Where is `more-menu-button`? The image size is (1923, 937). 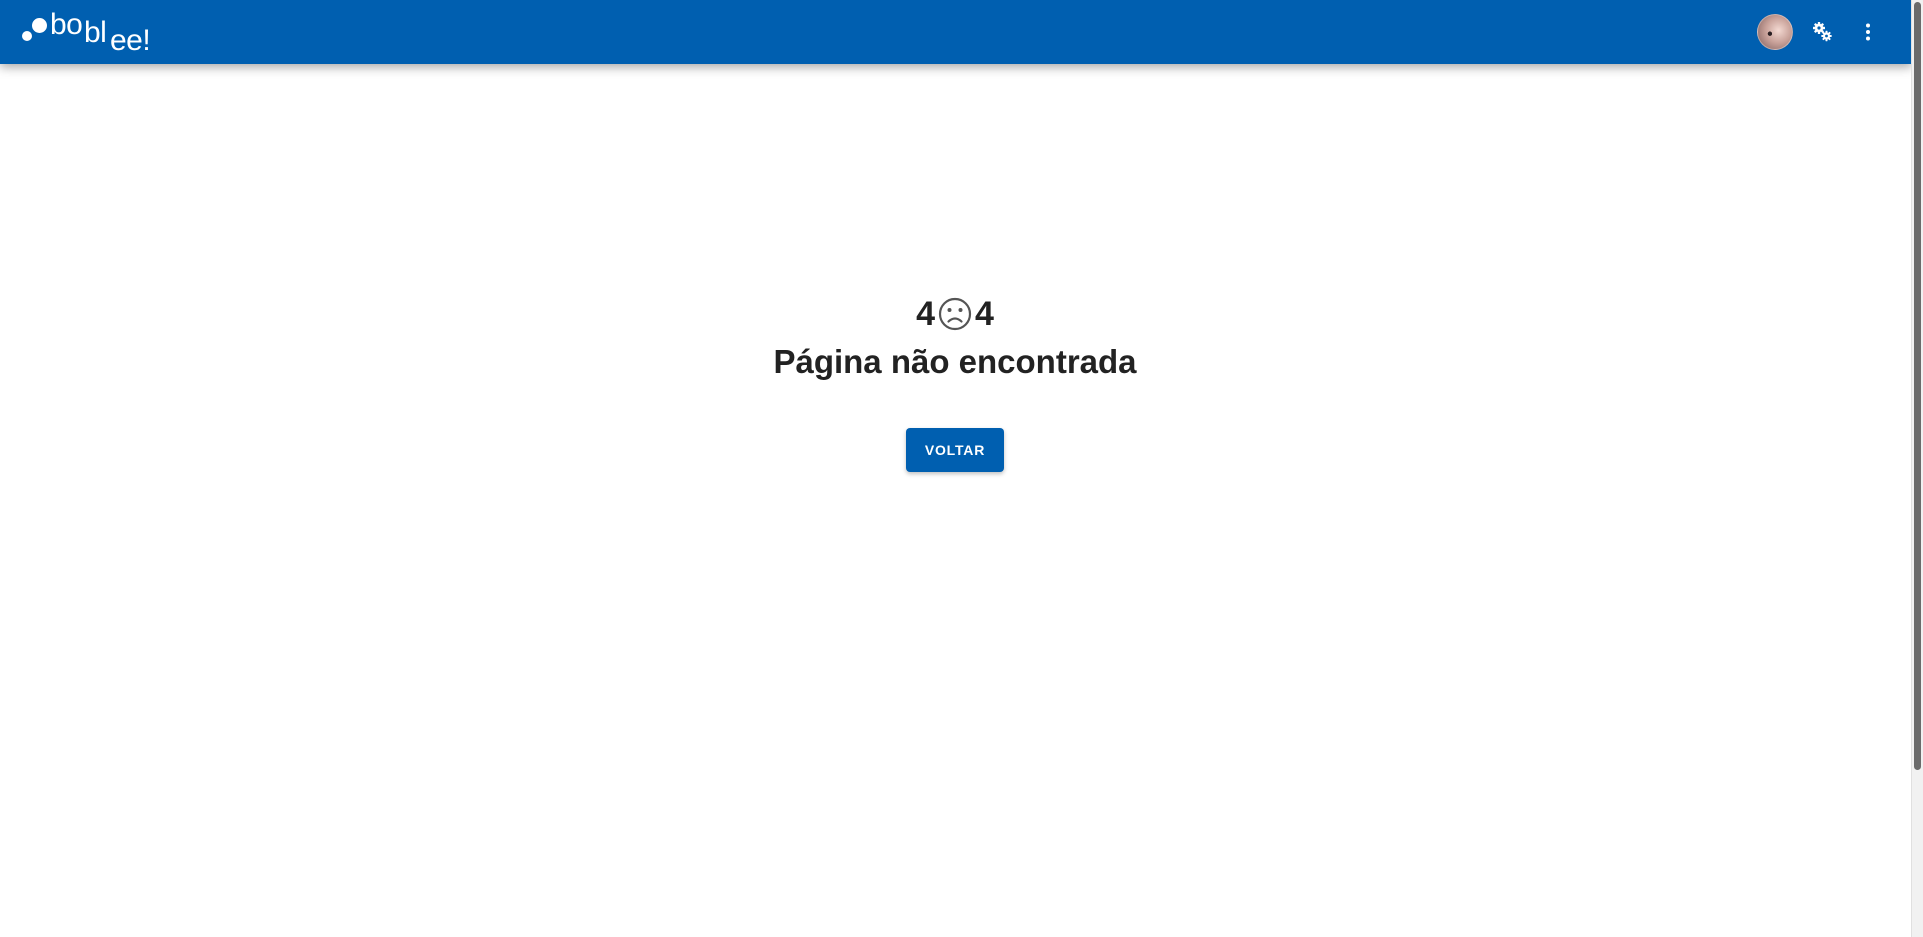
more-menu-button is located at coordinates (1868, 32).